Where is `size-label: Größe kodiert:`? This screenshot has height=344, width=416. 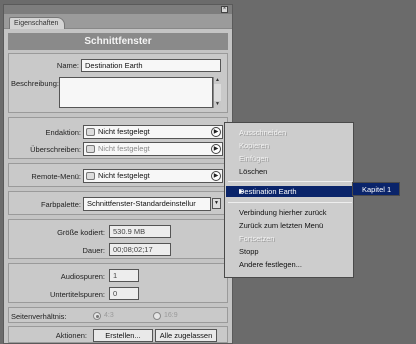
size-label: Größe kodiert: is located at coordinates (81, 232).